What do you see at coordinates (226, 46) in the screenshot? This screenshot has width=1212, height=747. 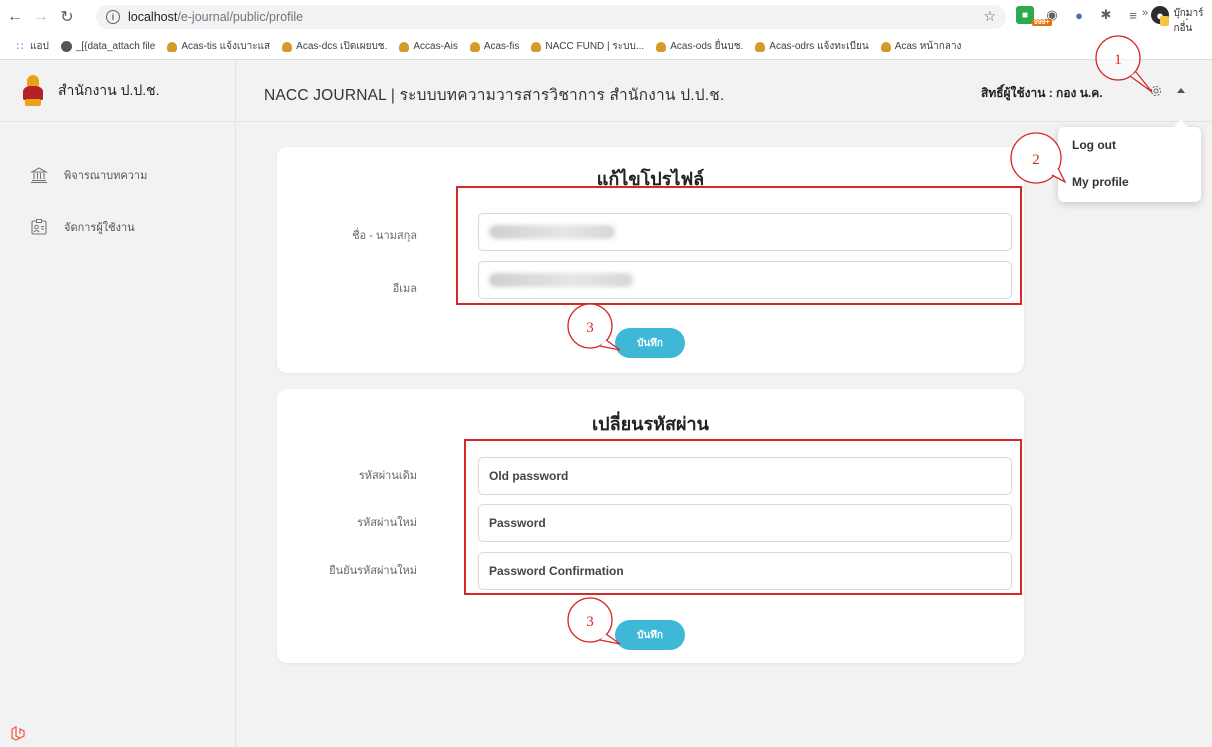 I see `bookmark-label: Acas-tis แจ้งเบาะแส` at bounding box center [226, 46].